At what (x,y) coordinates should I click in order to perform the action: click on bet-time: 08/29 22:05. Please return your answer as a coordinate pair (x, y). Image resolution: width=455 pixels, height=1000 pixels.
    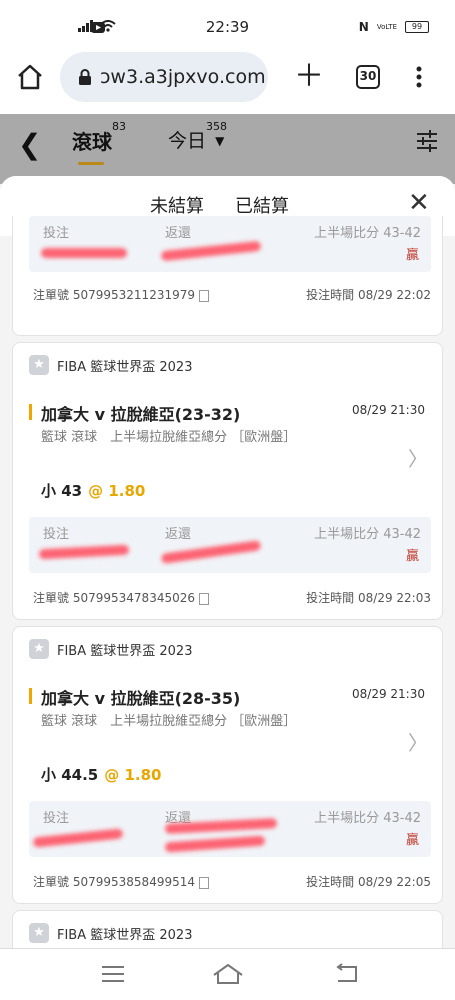
    Looking at the image, I should click on (394, 882).